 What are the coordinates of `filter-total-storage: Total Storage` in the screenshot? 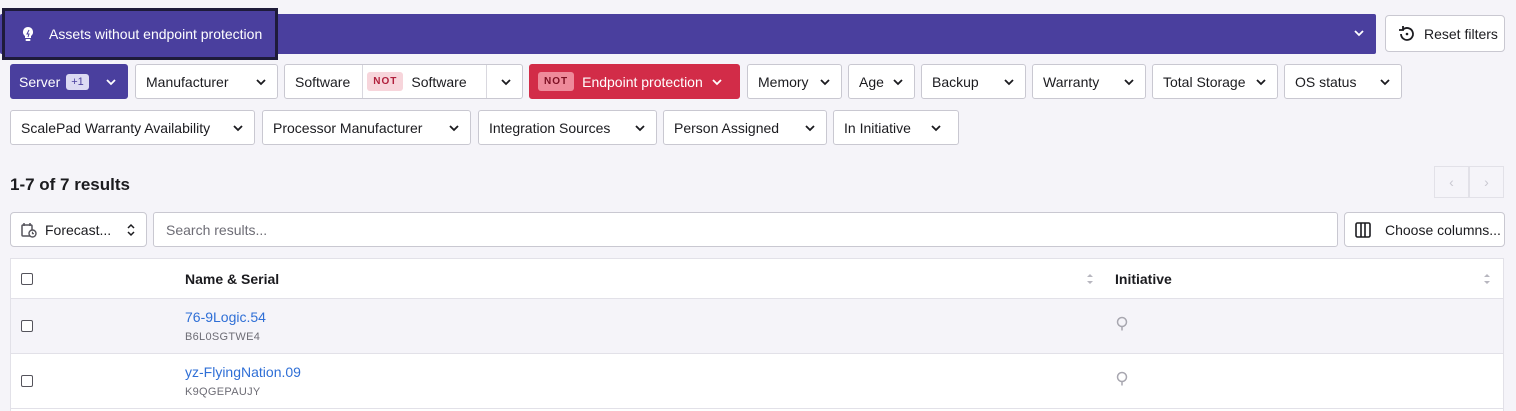 It's located at (1215, 81).